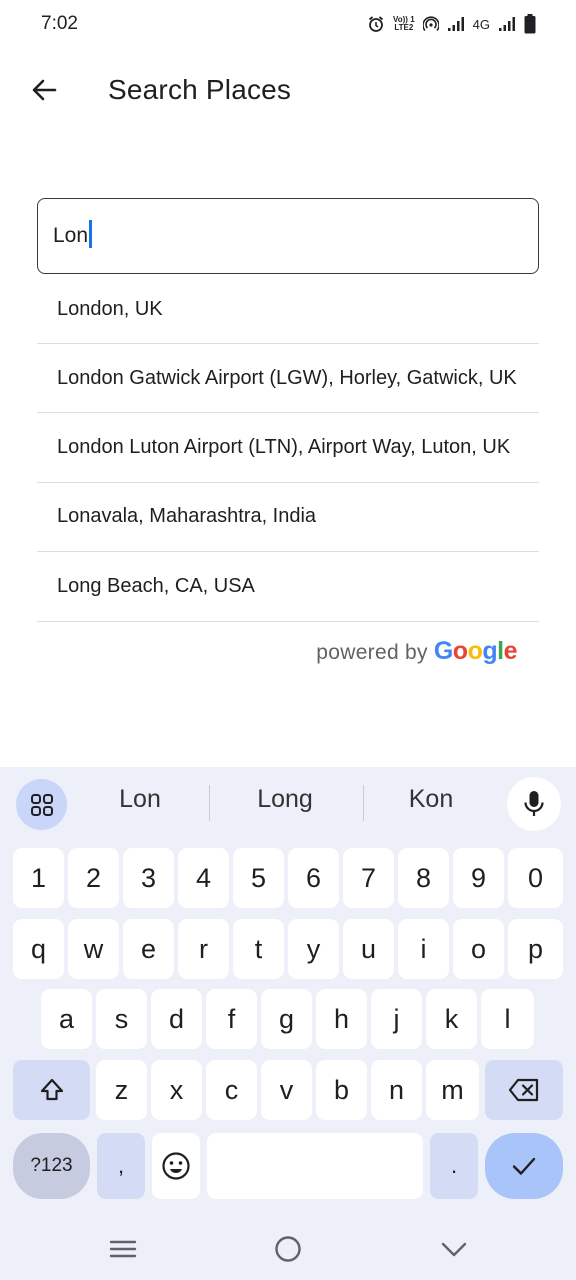 This screenshot has height=1280, width=576. I want to click on hotspot-icon, so click(430, 24).